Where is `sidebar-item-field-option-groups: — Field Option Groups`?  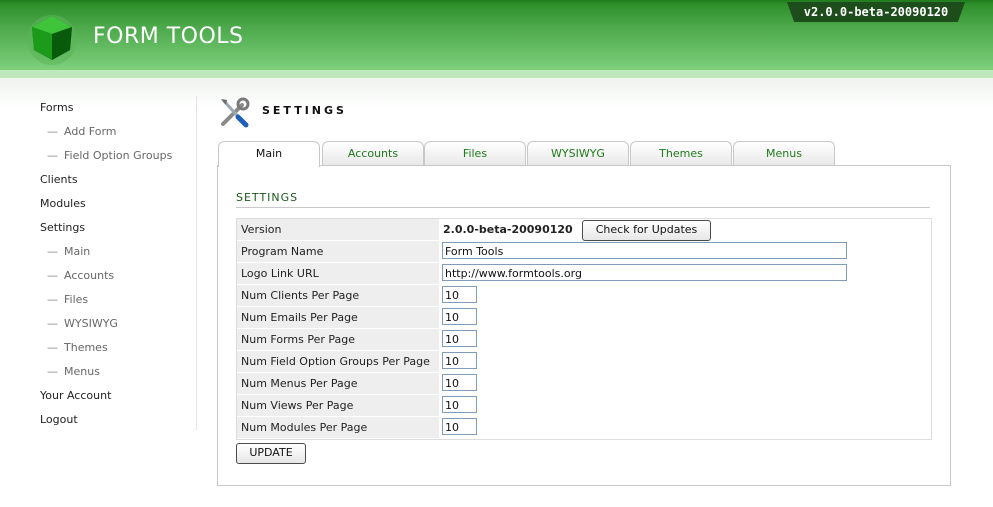 sidebar-item-field-option-groups: — Field Option Groups is located at coordinates (115, 160).